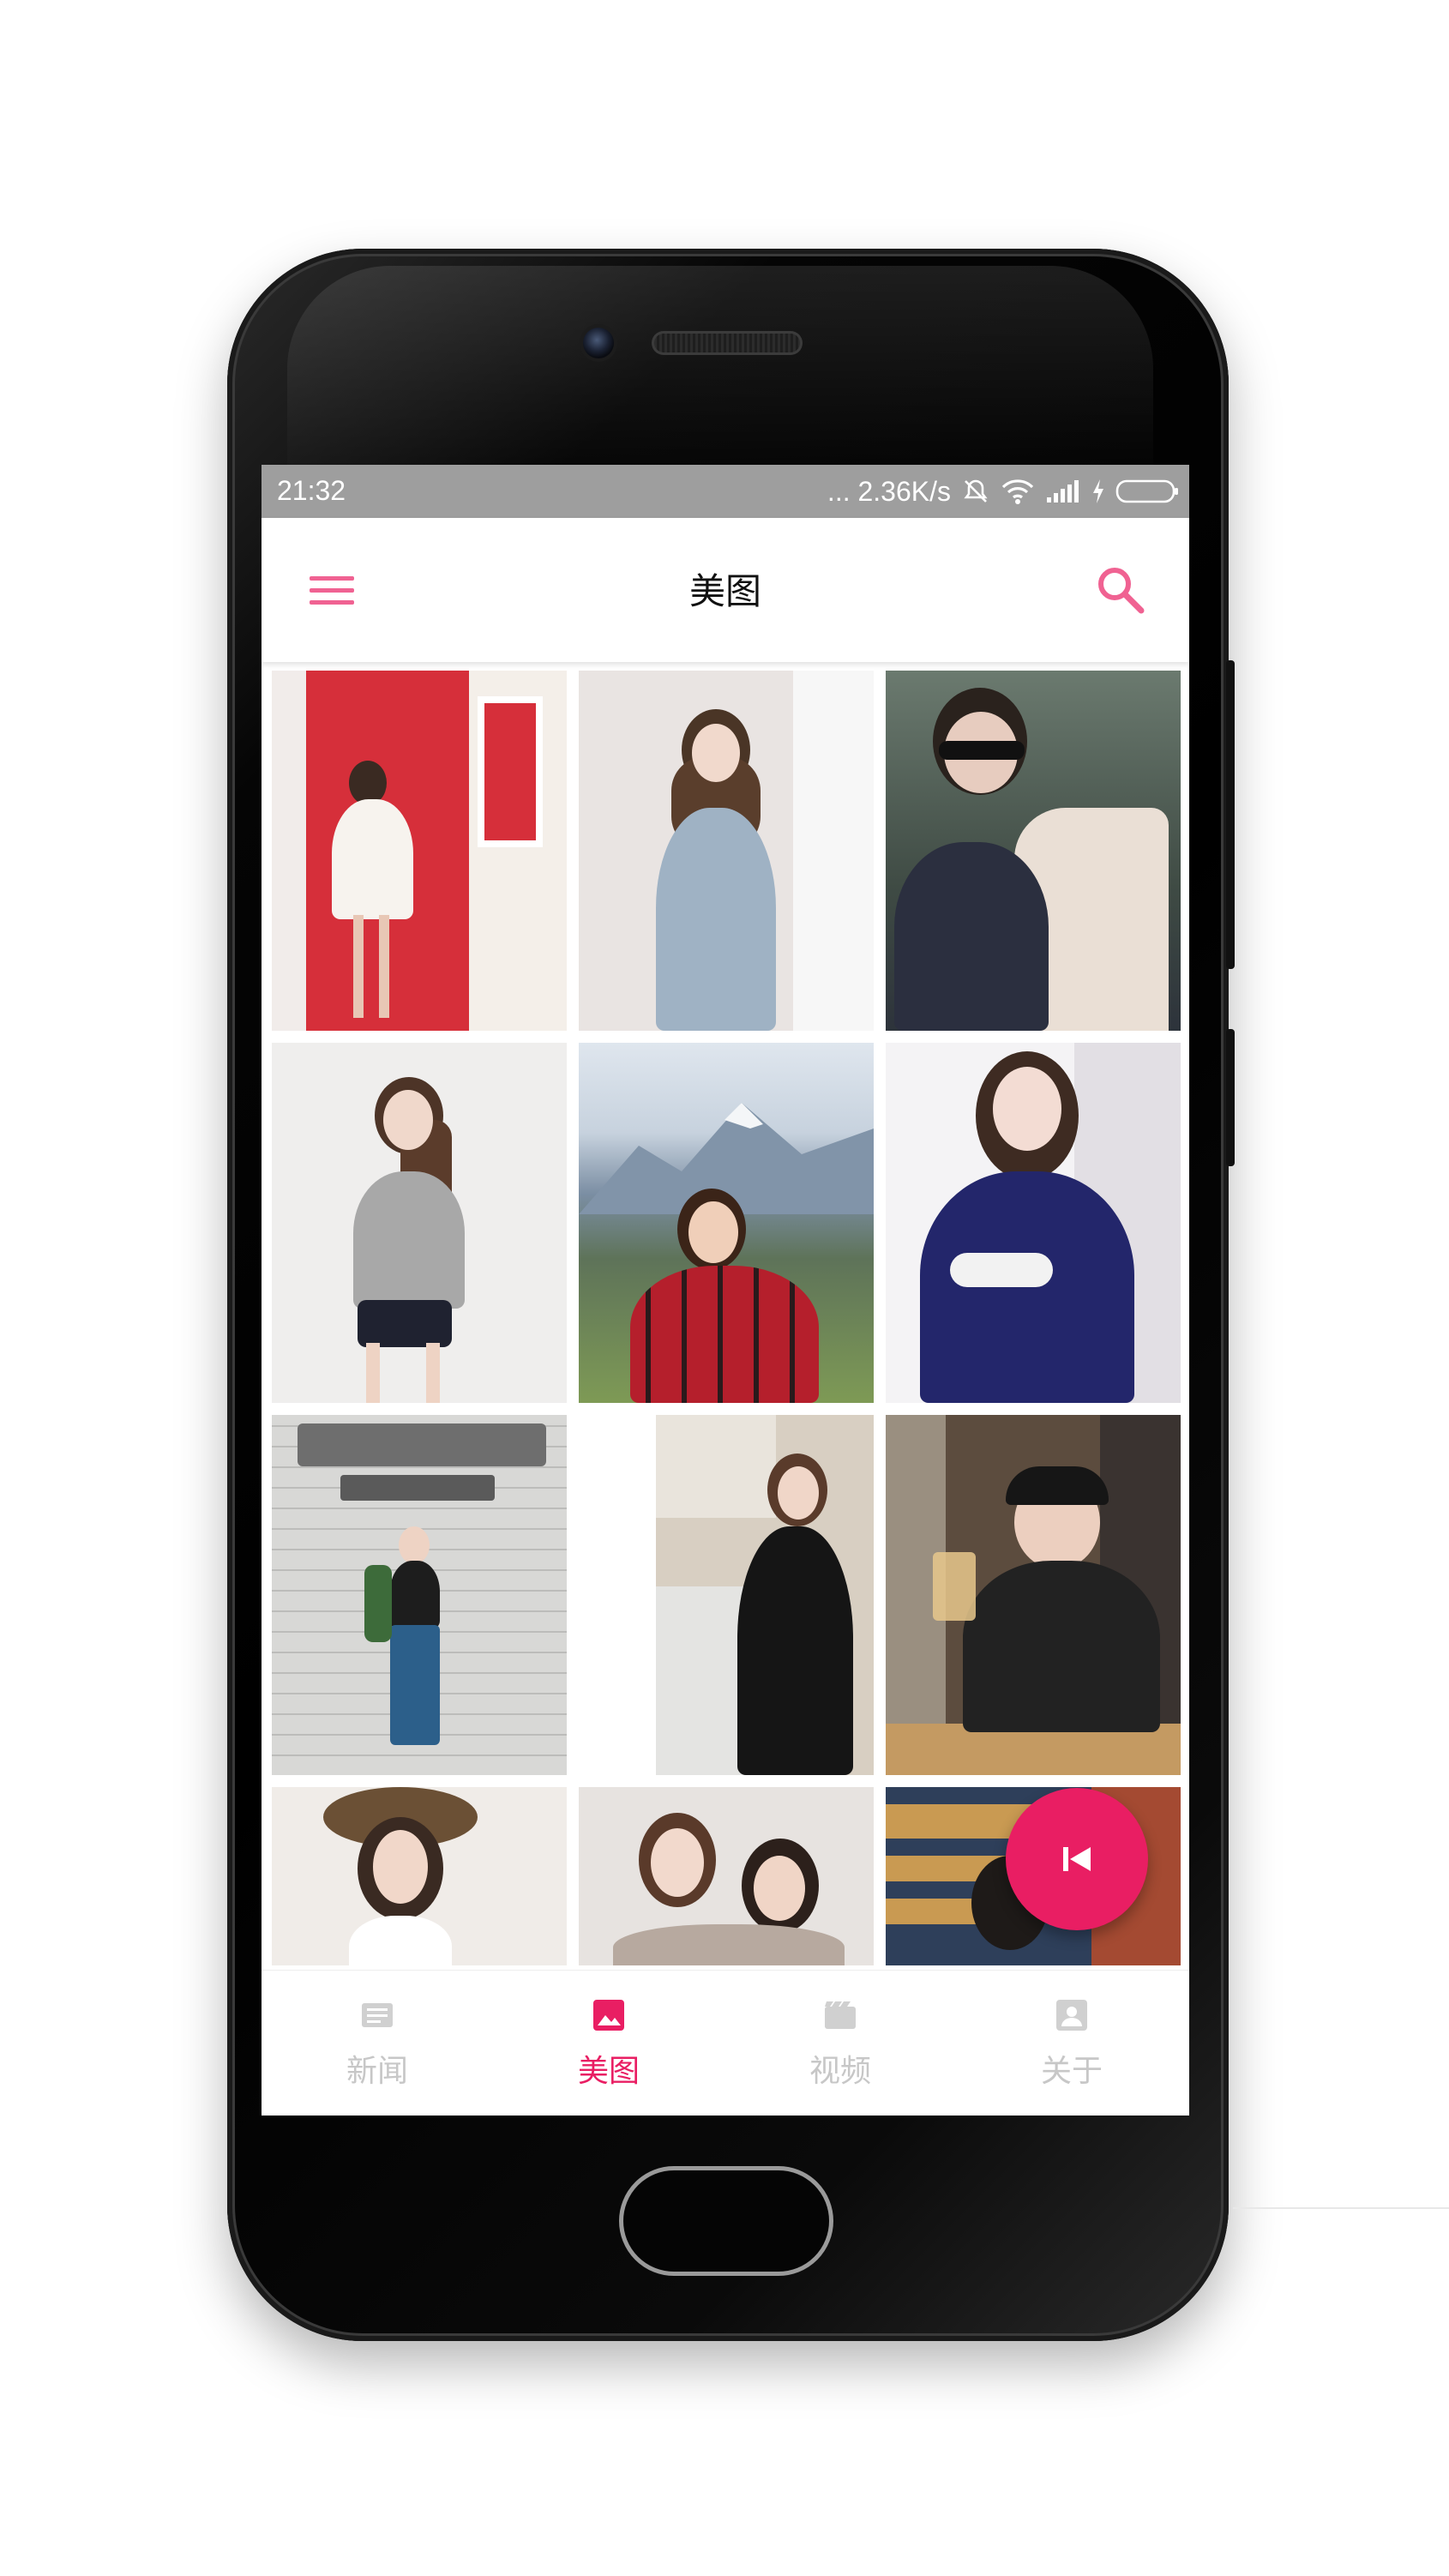 Image resolution: width=1449 pixels, height=2576 pixels. What do you see at coordinates (727, 343) in the screenshot?
I see `earpiece-speaker` at bounding box center [727, 343].